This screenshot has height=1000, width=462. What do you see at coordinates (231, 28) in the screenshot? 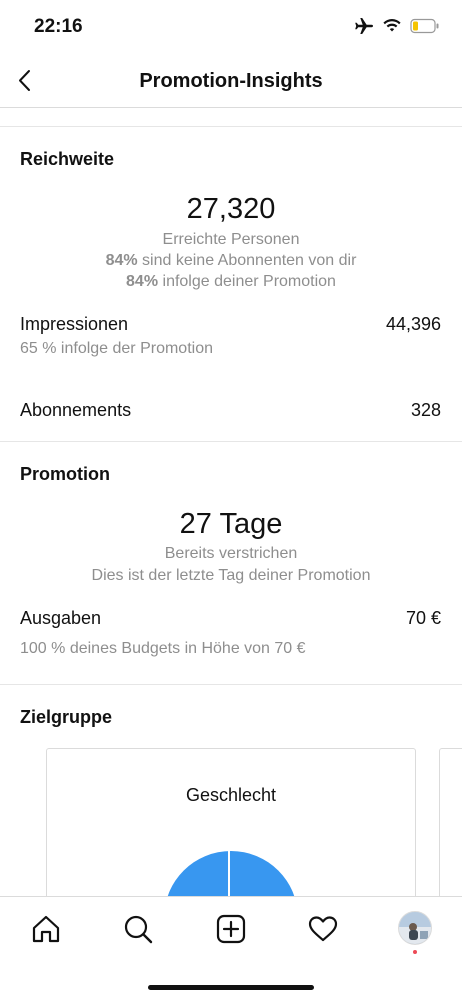
I see `status-bar: 22:16` at bounding box center [231, 28].